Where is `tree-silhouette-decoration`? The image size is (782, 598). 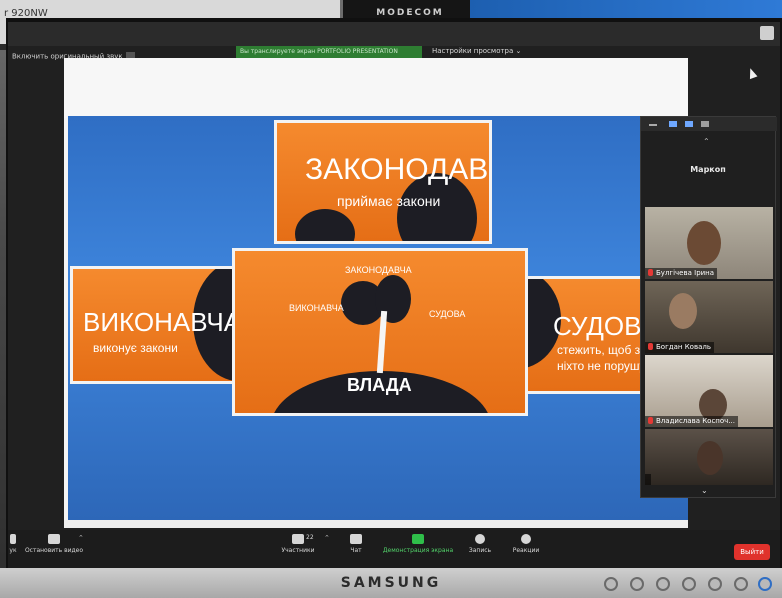 tree-silhouette-decoration is located at coordinates (325, 225).